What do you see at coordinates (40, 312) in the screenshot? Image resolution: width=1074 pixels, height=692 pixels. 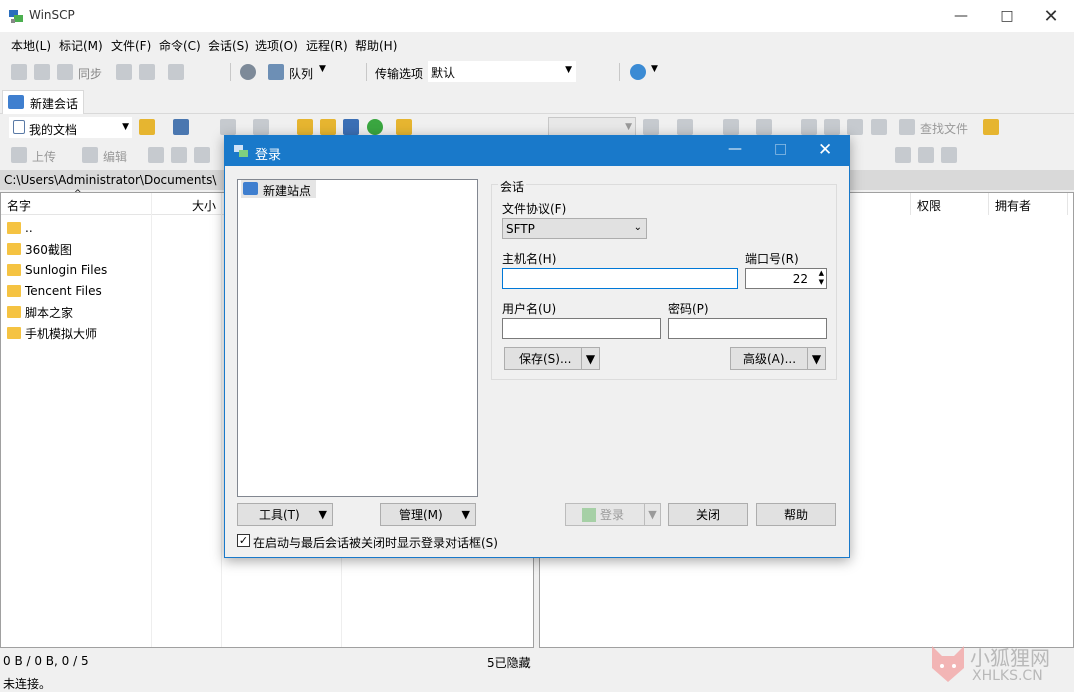 I see `list-item: 脚本之家` at bounding box center [40, 312].